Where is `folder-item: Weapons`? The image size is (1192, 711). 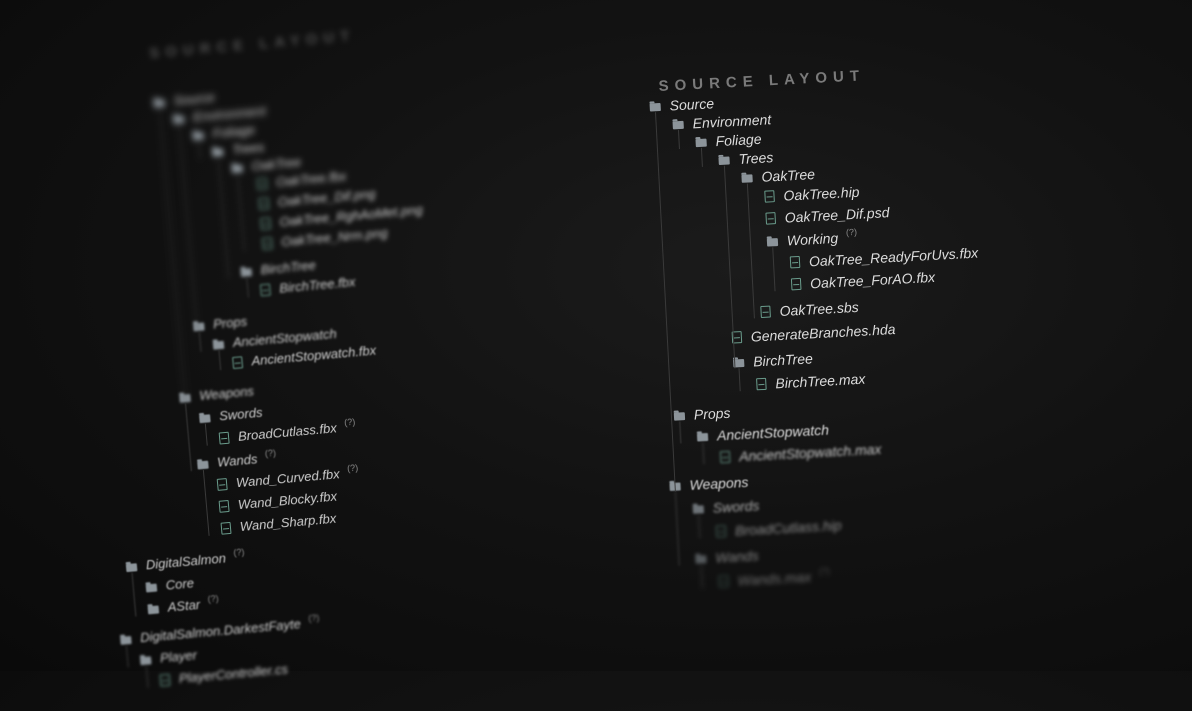 folder-item: Weapons is located at coordinates (709, 484).